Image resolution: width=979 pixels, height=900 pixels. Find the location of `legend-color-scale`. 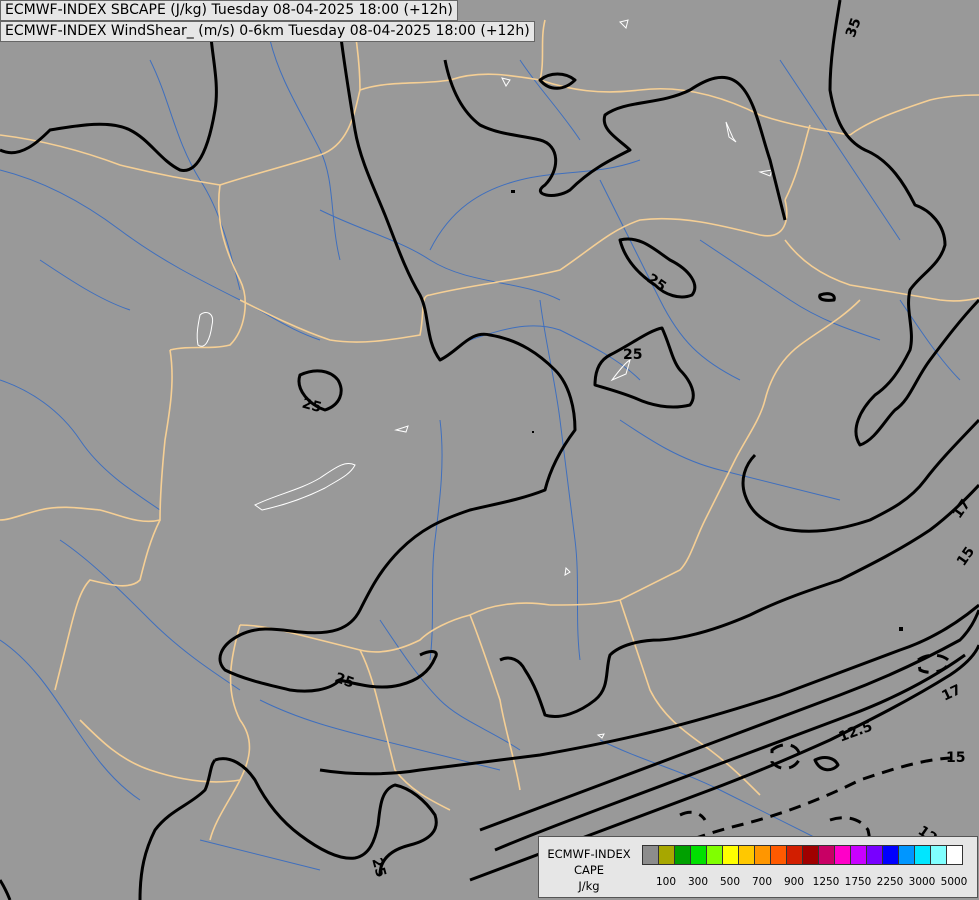

legend-color-scale is located at coordinates (802, 855).